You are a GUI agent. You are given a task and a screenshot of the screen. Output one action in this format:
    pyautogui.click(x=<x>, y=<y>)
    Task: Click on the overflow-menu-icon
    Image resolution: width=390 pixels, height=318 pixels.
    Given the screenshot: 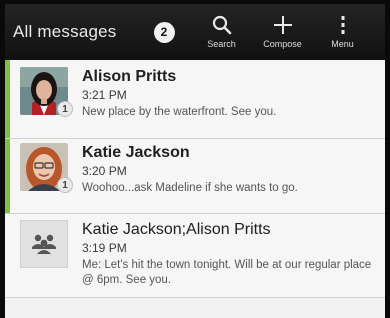 What is the action you would take?
    pyautogui.click(x=342, y=24)
    